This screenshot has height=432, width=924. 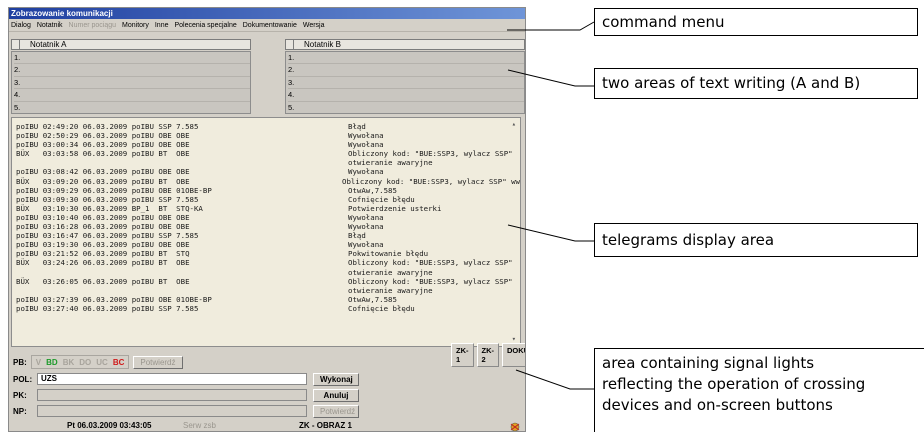 What do you see at coordinates (103, 245) in the screenshot?
I see `telegram-source: poIBU 03:19:30 06.03.2009 poIBU OBE OBE` at bounding box center [103, 245].